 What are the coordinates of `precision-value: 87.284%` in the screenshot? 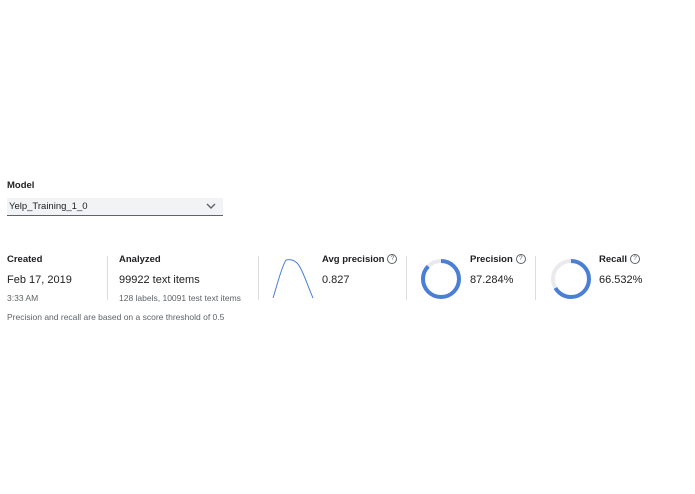 It's located at (492, 280).